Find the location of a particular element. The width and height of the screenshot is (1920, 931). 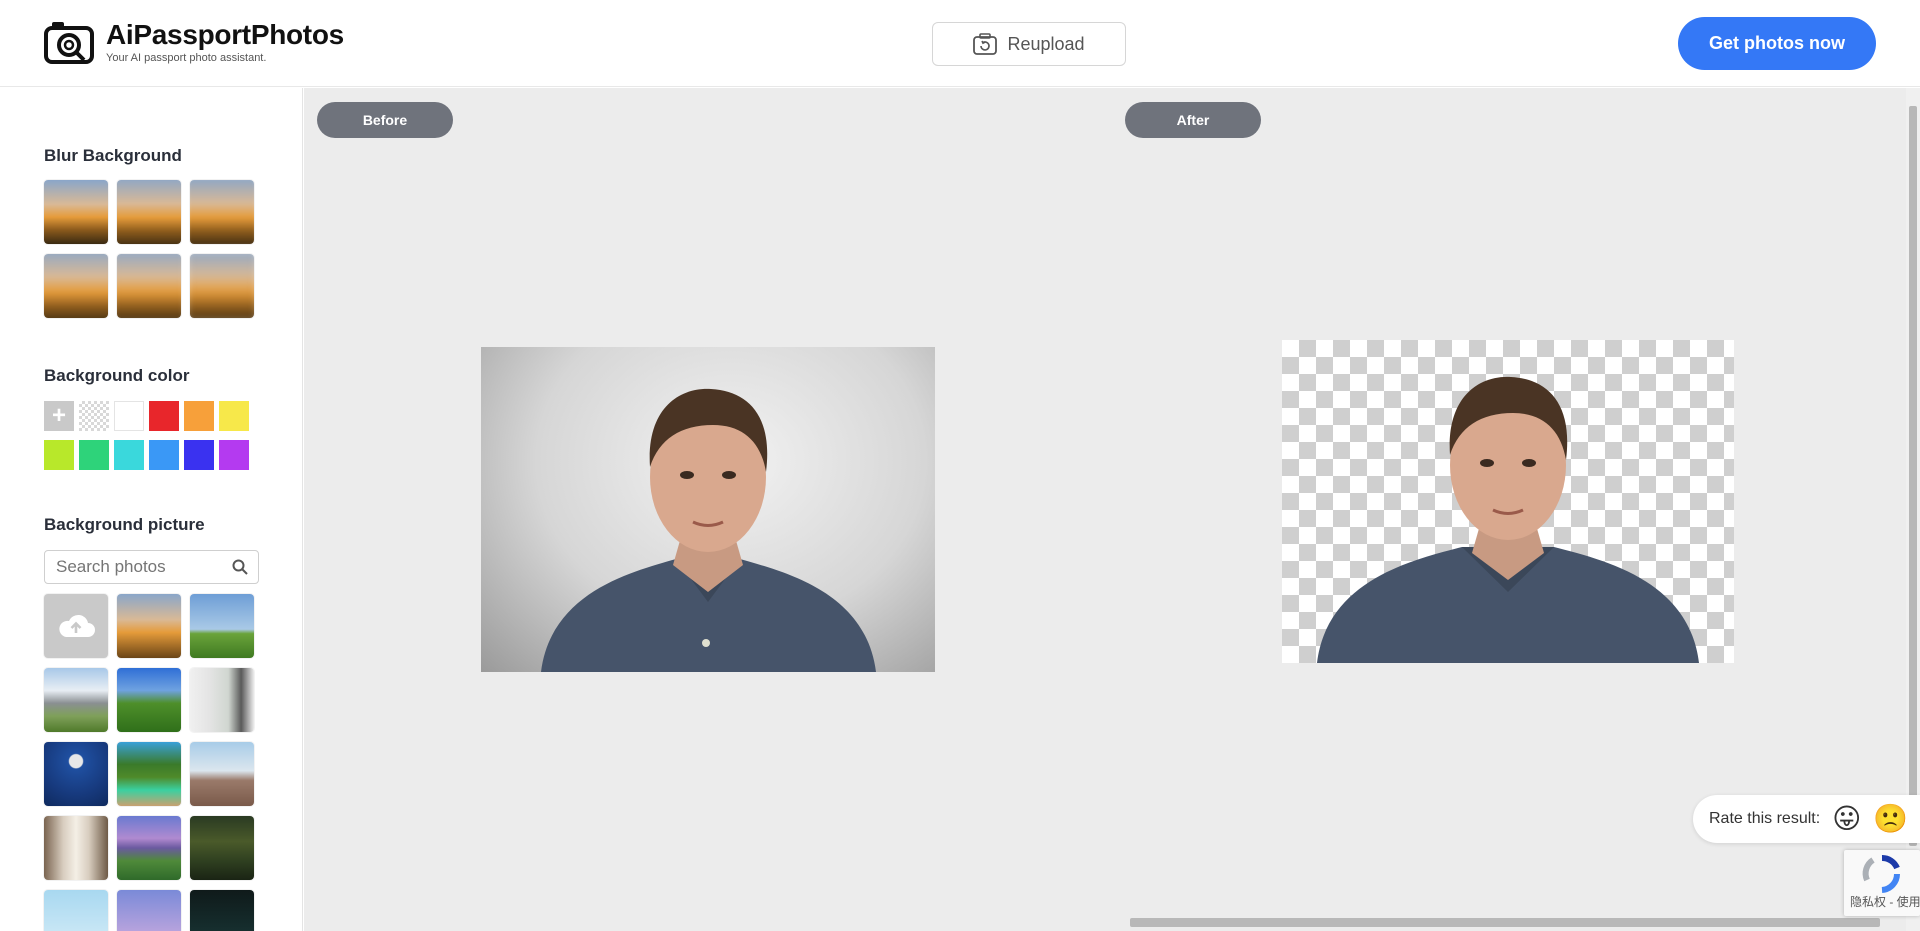

brand-title: AiPassportPhotos is located at coordinates (225, 34).